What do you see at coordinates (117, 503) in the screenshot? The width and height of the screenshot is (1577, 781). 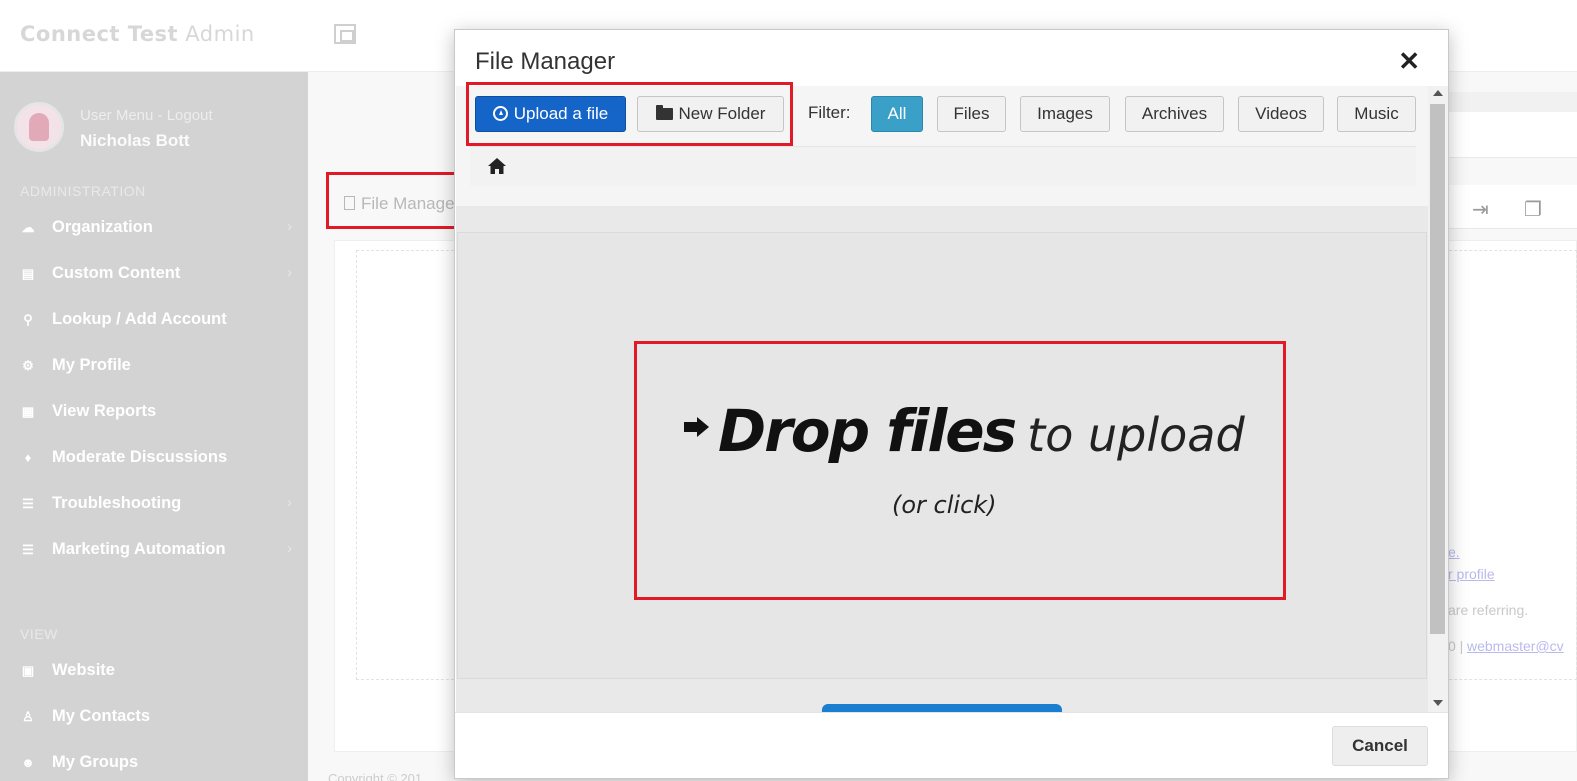 I see `sidebar-item-label: Troubleshooting` at bounding box center [117, 503].